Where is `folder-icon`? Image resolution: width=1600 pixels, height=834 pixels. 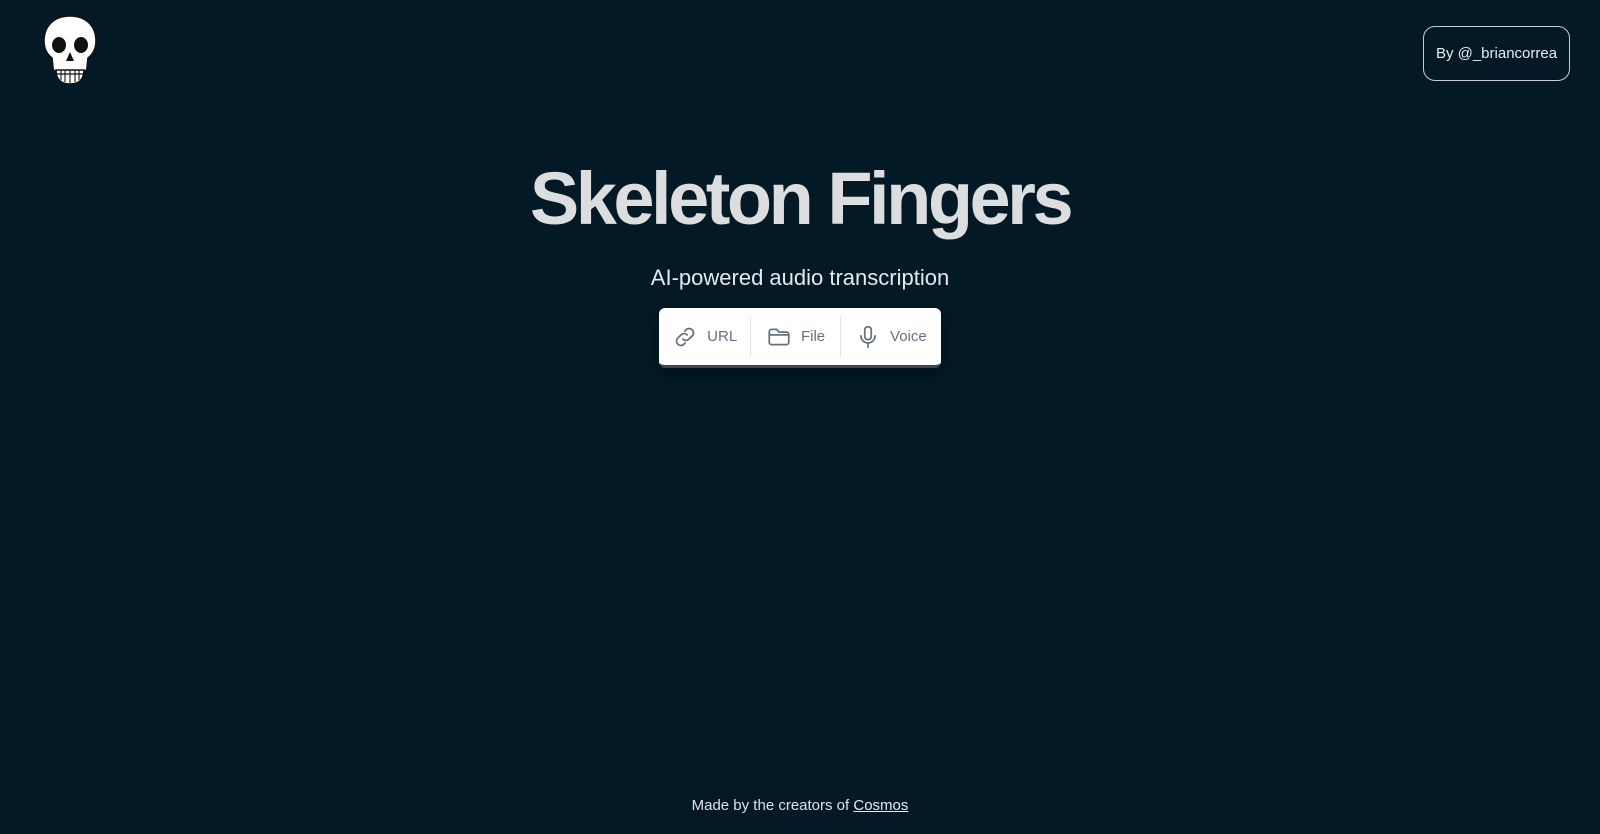
folder-icon is located at coordinates (779, 337).